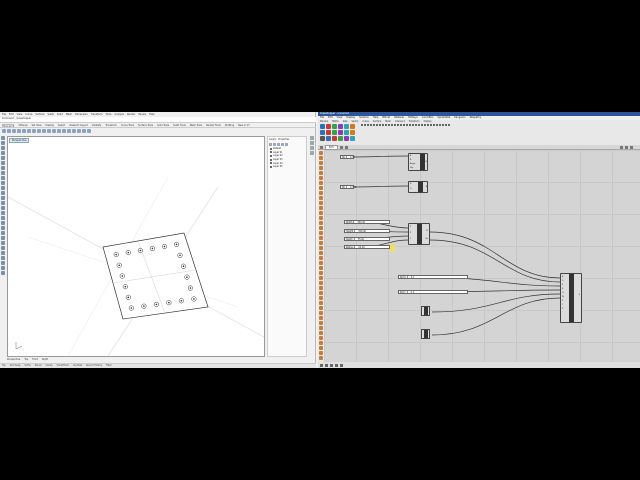  Describe the element at coordinates (341, 147) in the screenshot. I see `sketch-icon` at that location.